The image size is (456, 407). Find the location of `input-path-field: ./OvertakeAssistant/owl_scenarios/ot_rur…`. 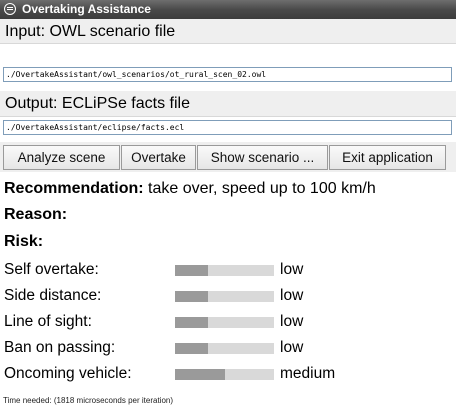

input-path-field: ./OvertakeAssistant/owl_scenarios/ot_rur… is located at coordinates (227, 74).